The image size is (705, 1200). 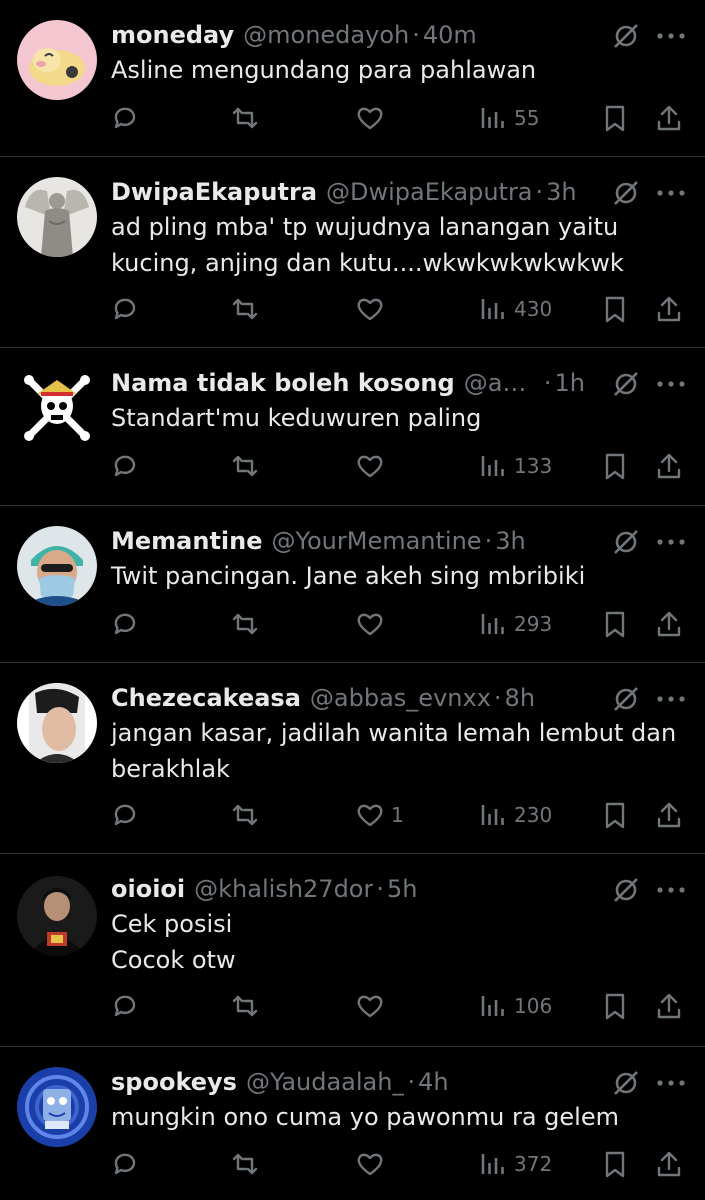 What do you see at coordinates (325, 1082) in the screenshot?
I see `user-handle: @Yaudaalah_` at bounding box center [325, 1082].